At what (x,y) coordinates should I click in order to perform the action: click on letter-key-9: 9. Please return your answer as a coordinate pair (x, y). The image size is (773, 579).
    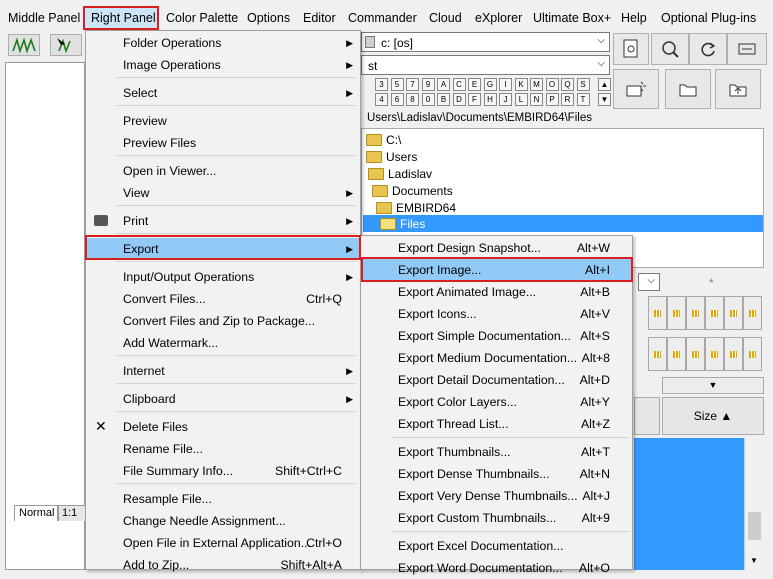
    Looking at the image, I should click on (428, 84).